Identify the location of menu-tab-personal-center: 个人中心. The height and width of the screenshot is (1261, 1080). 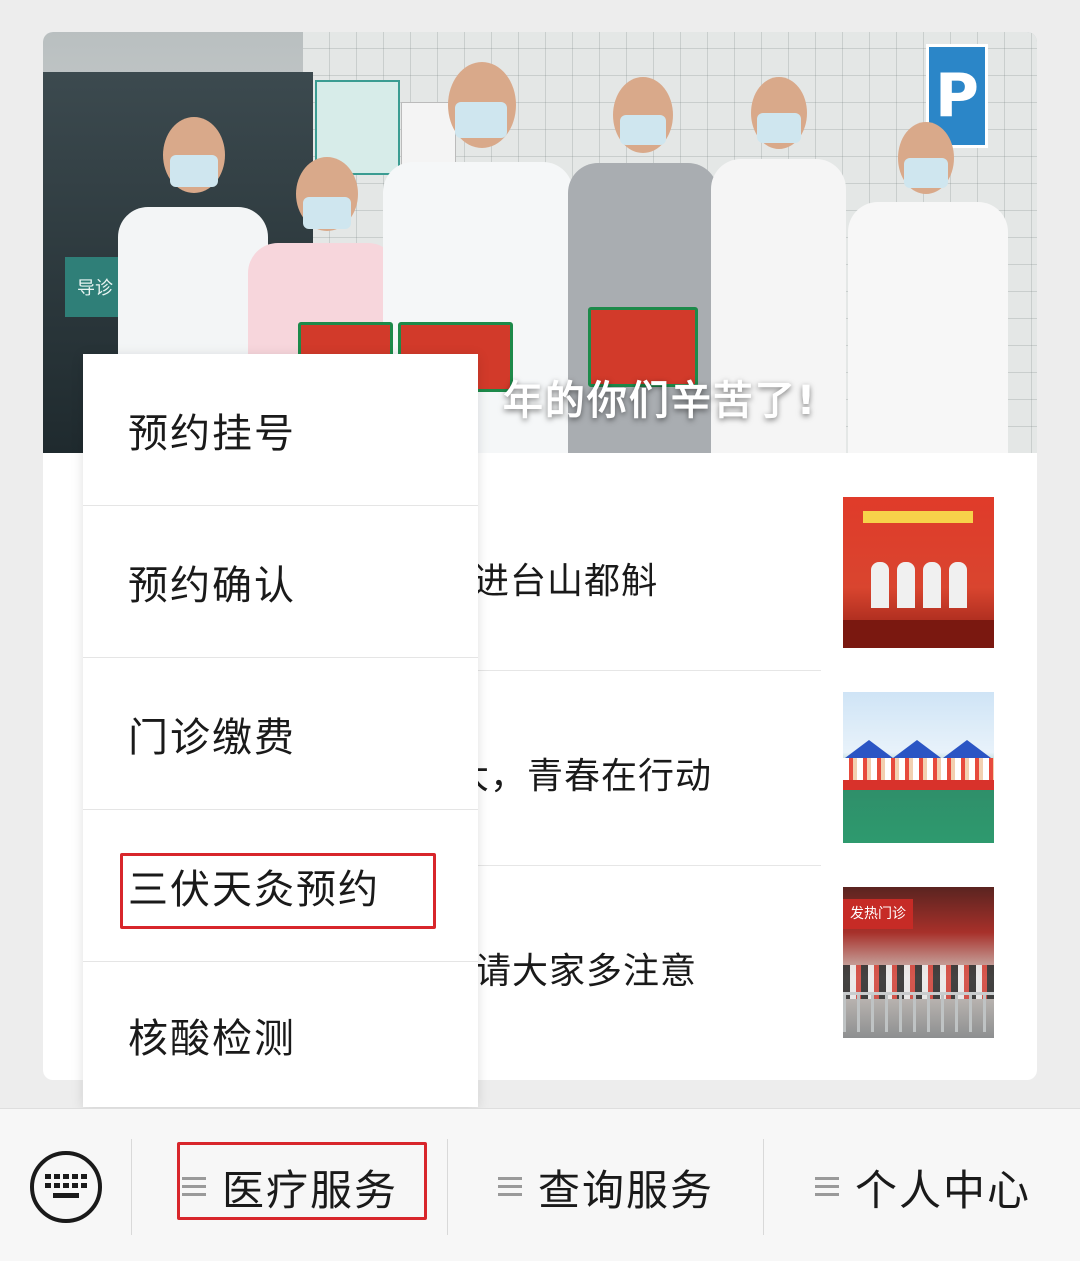
(923, 1187).